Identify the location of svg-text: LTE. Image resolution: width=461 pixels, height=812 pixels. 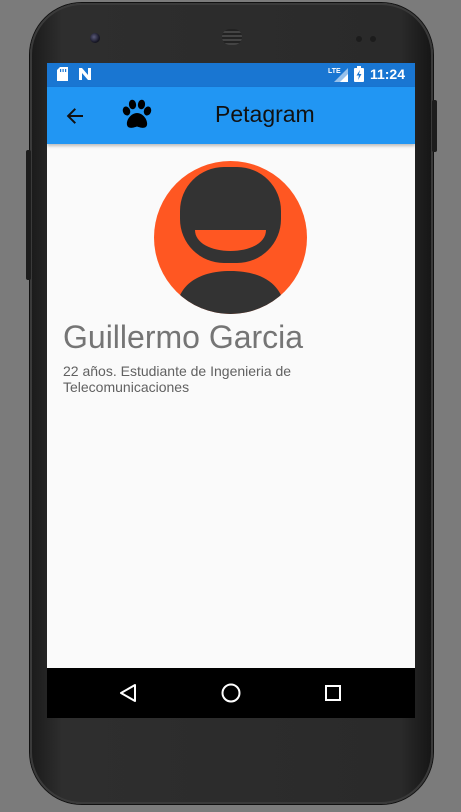
(334, 71).